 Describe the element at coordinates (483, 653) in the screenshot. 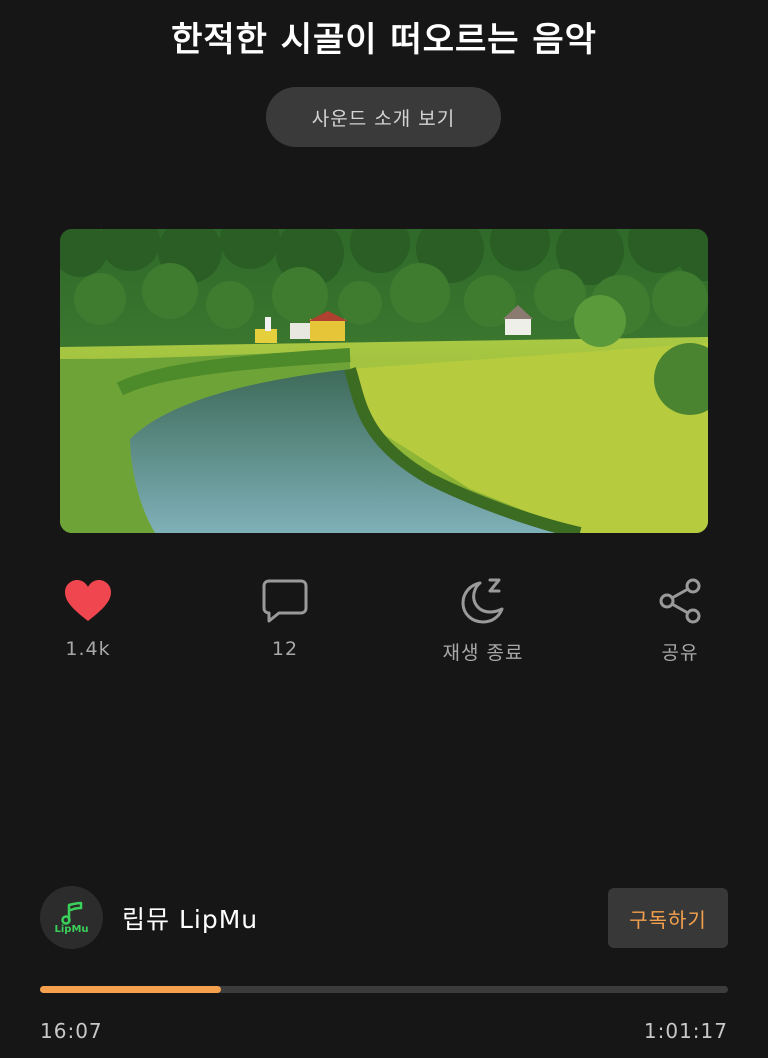

I see `sleep-timer-label: 재생 종료` at that location.